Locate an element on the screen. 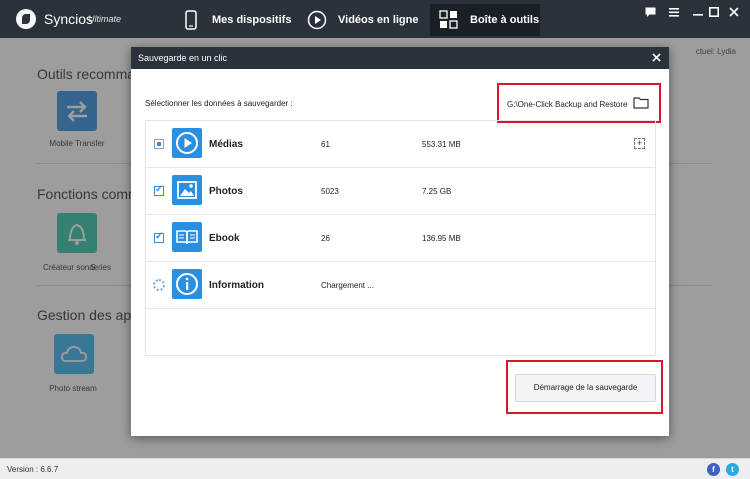 The image size is (750, 479). dialog-close-button is located at coordinates (656, 58).